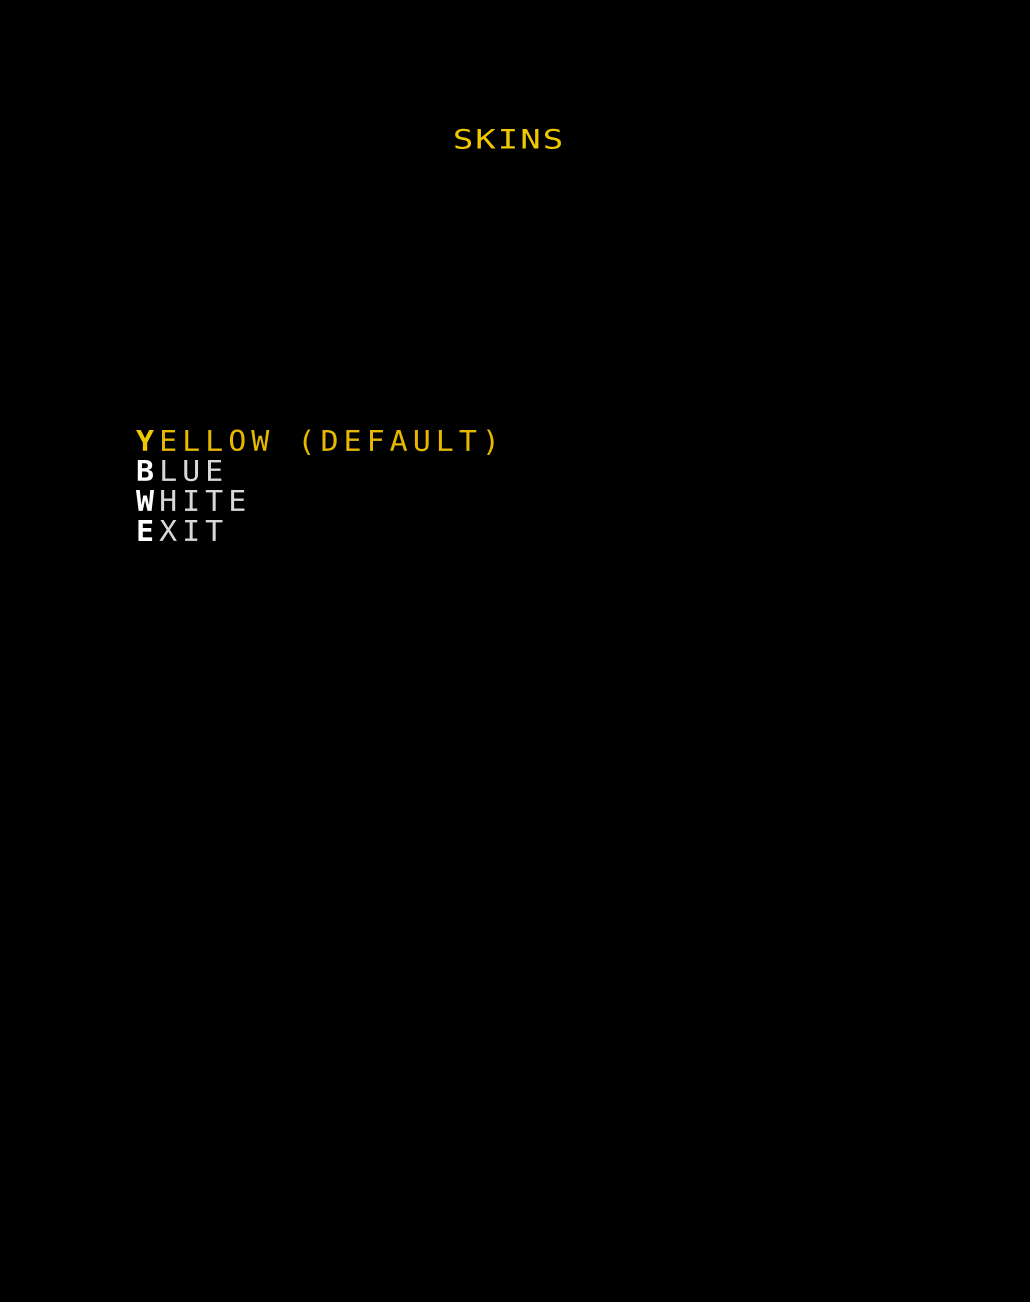  What do you see at coordinates (194, 532) in the screenshot?
I see `menu-item-label: XIT` at bounding box center [194, 532].